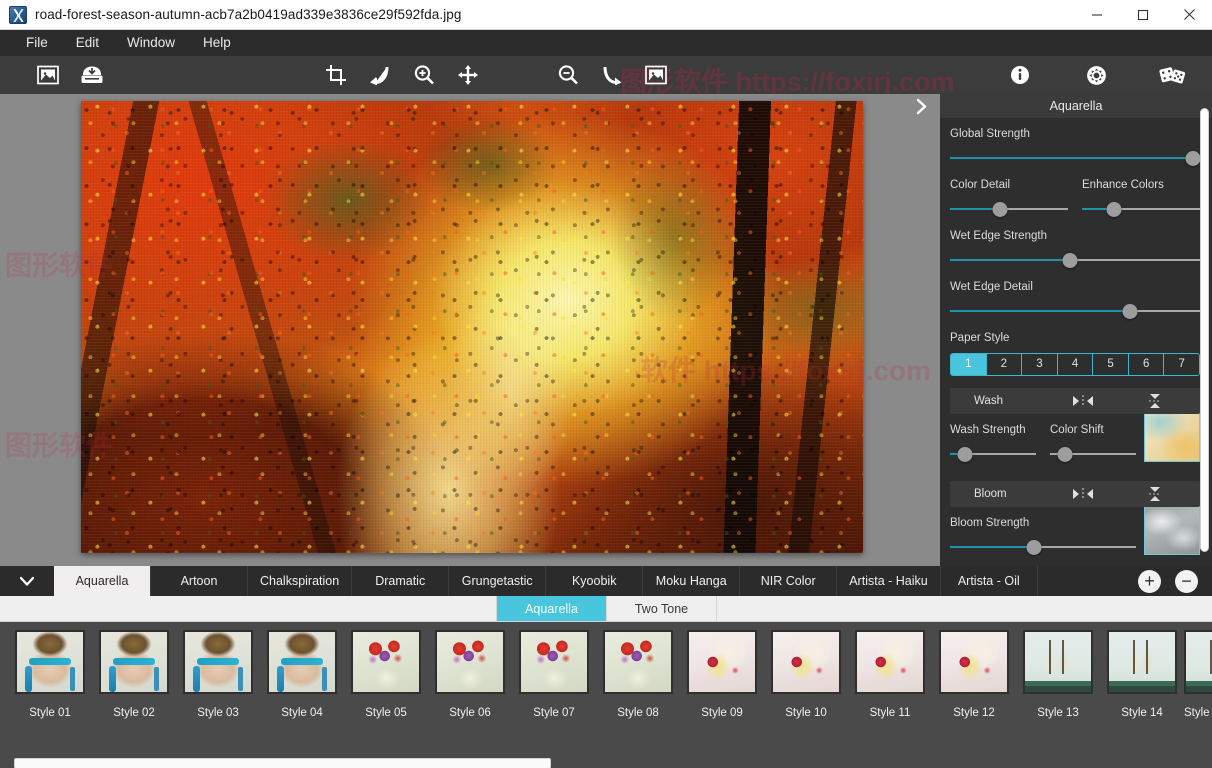 Image resolution: width=1212 pixels, height=768 pixels. What do you see at coordinates (993, 454) in the screenshot?
I see `wash-strength-slider` at bounding box center [993, 454].